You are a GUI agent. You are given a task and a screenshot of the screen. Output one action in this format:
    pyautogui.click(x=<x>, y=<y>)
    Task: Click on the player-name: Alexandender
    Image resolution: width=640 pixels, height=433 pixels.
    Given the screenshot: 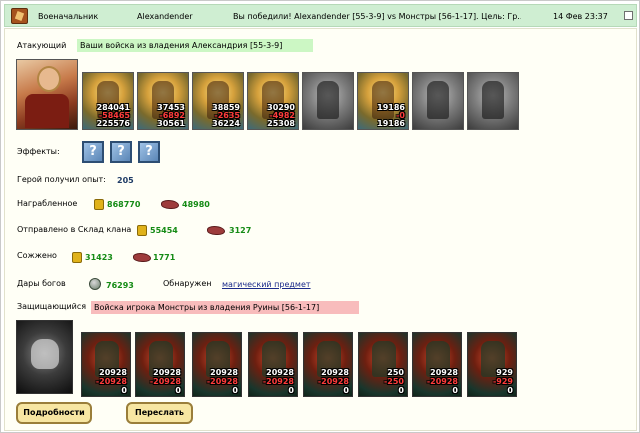 What is the action you would take?
    pyautogui.click(x=165, y=16)
    